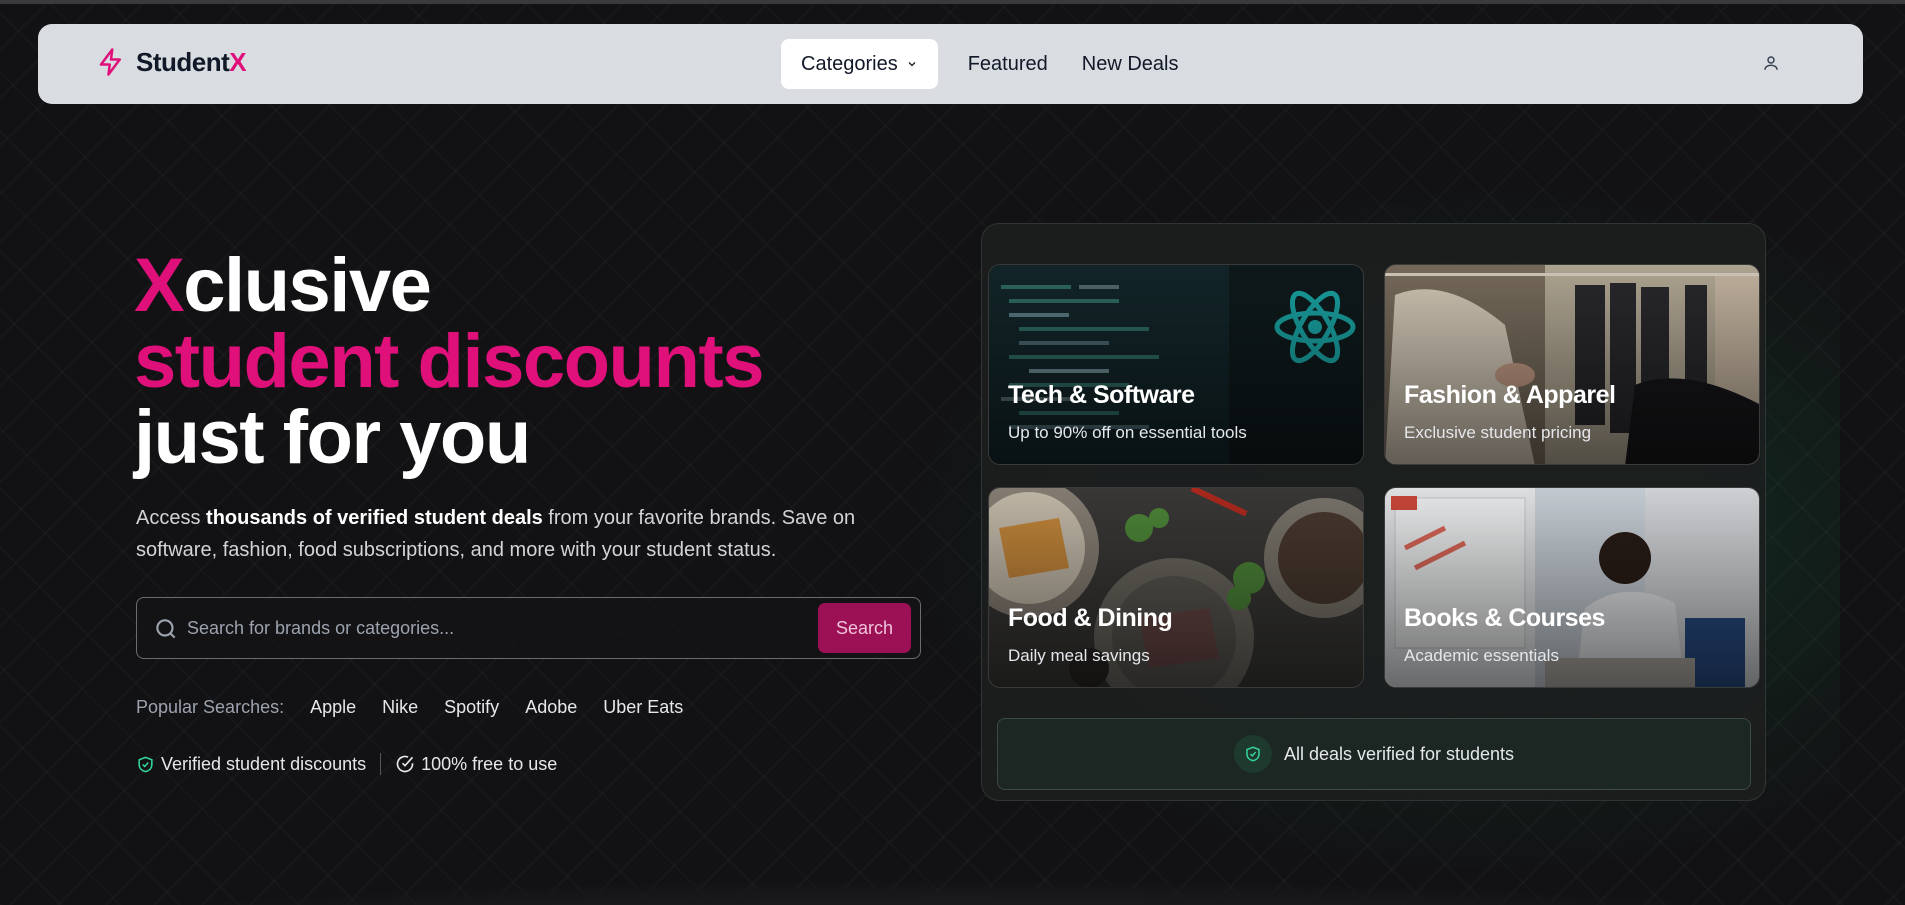 The height and width of the screenshot is (905, 1905). Describe the element at coordinates (400, 707) in the screenshot. I see `popular-search-nike: Nike` at that location.